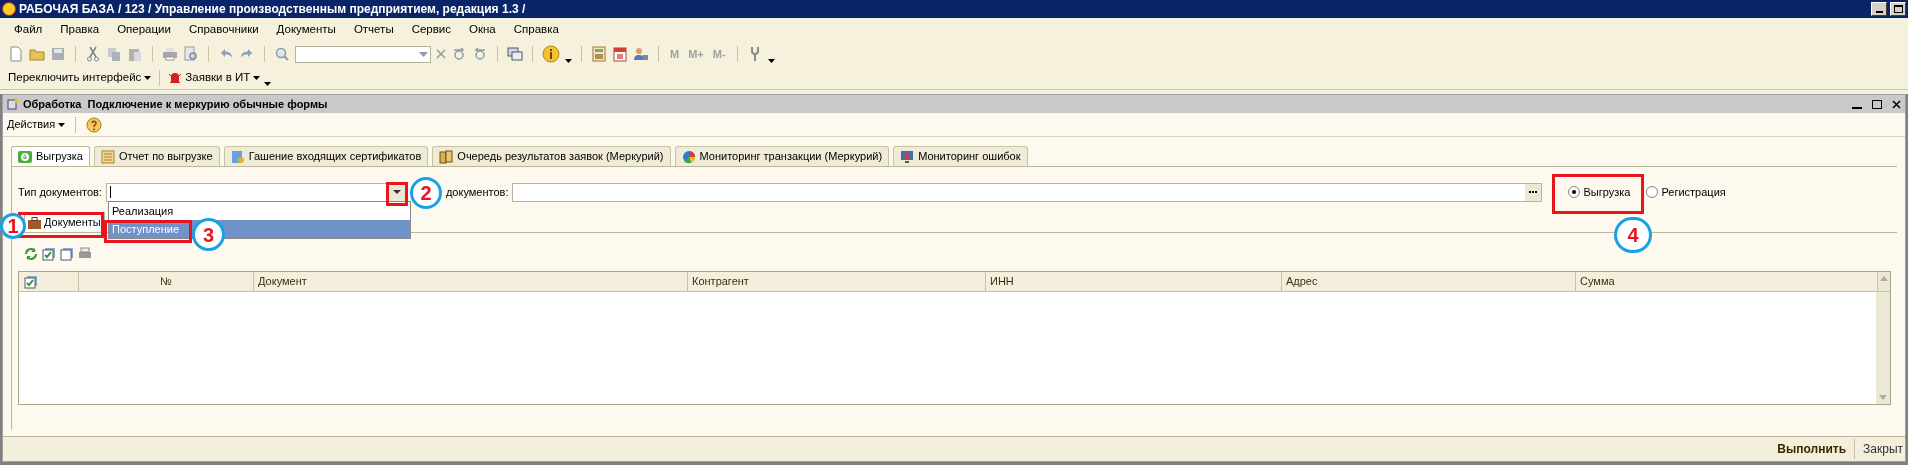  I want to click on menu-item: Справка, so click(536, 30).